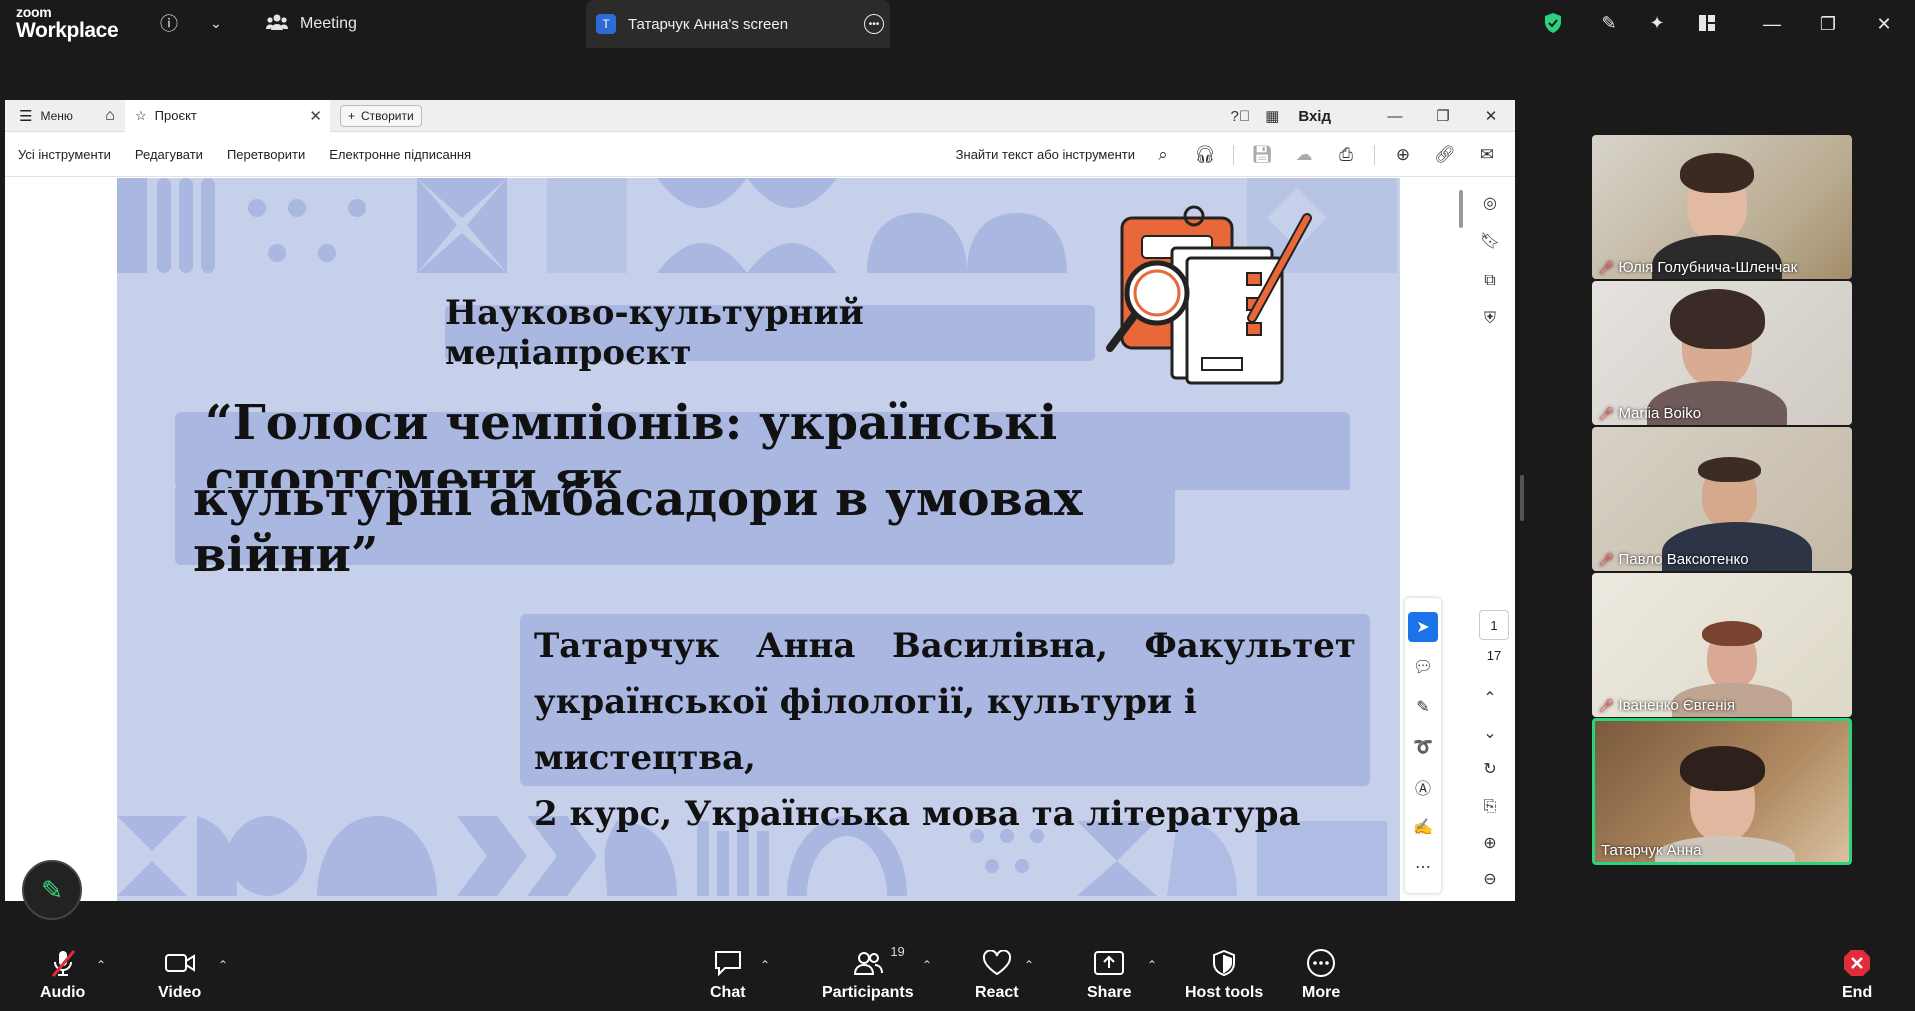 This screenshot has width=1915, height=1011. Describe the element at coordinates (1522, 498) in the screenshot. I see `panel-resize-handle` at that location.